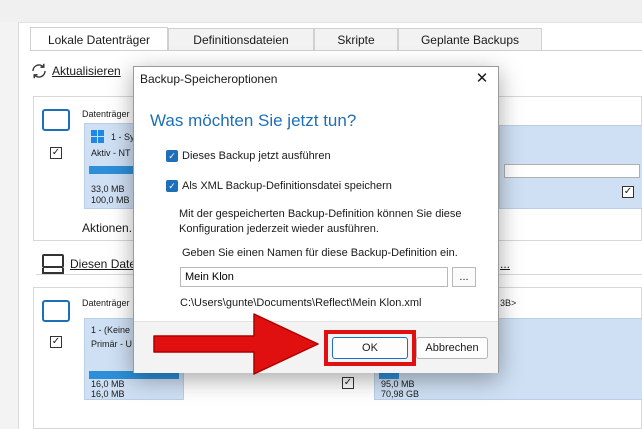  I want to click on partition-total: 16,0 MB, so click(108, 394).